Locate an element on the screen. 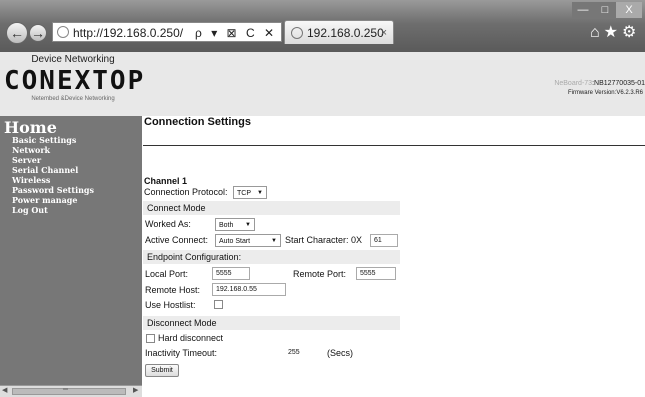 The height and width of the screenshot is (397, 645). firmware-version: Firmware Version:V6.2.3.R6 is located at coordinates (605, 93).